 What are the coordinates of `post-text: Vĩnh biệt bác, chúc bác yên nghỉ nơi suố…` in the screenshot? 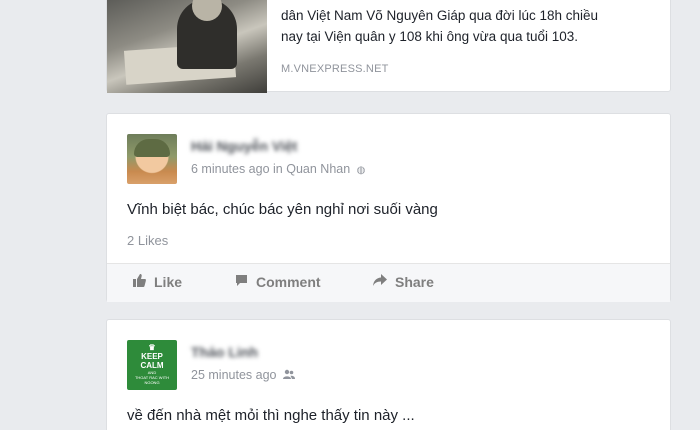 It's located at (282, 209).